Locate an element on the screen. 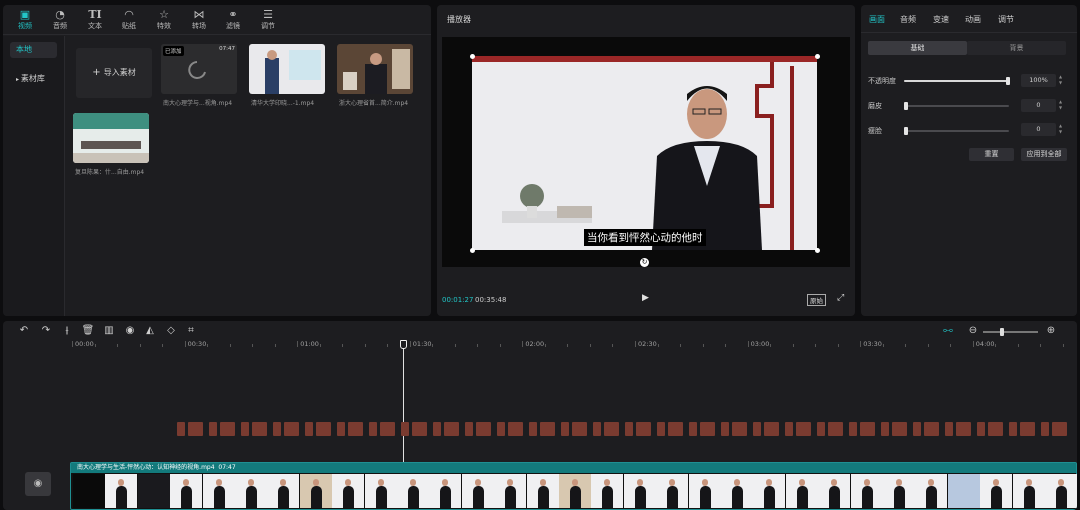  reset-button: 重置 is located at coordinates (991, 154).